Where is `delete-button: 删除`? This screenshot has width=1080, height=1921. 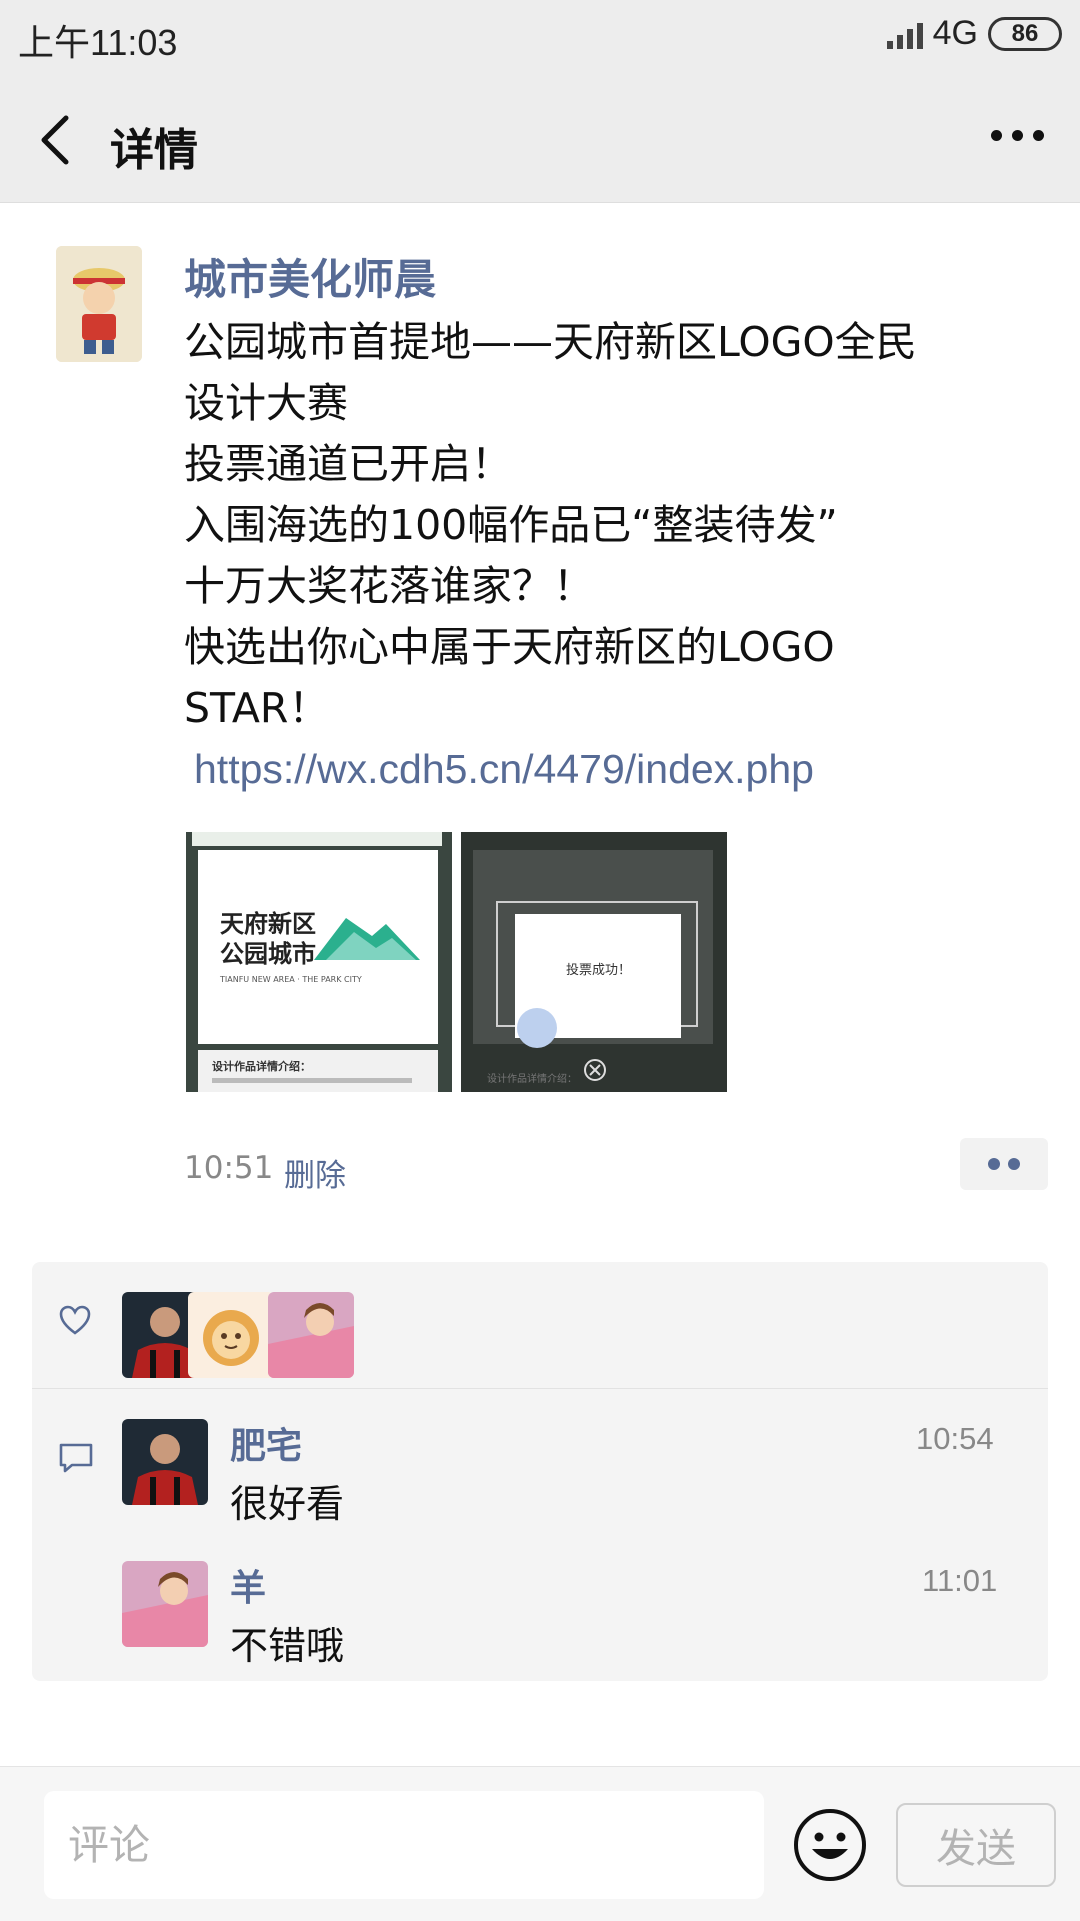
delete-button: 删除 is located at coordinates (315, 1172).